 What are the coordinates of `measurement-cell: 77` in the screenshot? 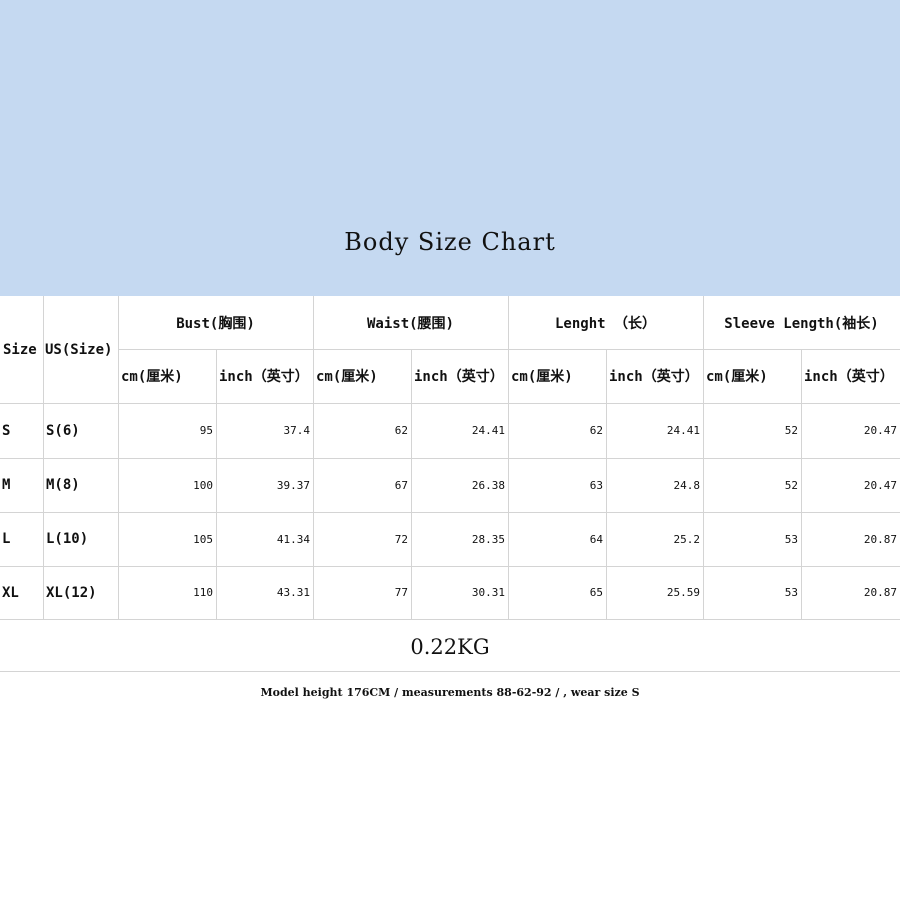 It's located at (401, 592).